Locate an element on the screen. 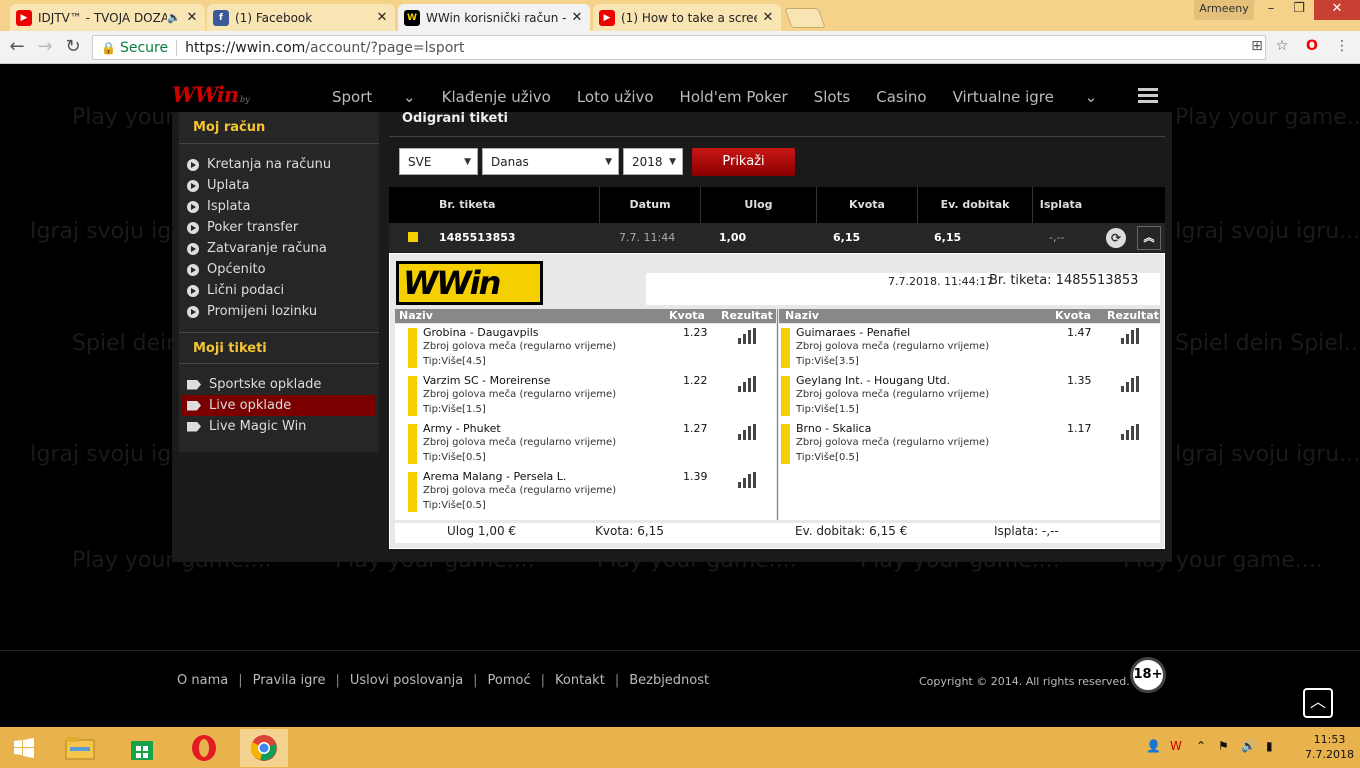  sidebar-item-change-password: Promijeni lozinku is located at coordinates (279, 311).